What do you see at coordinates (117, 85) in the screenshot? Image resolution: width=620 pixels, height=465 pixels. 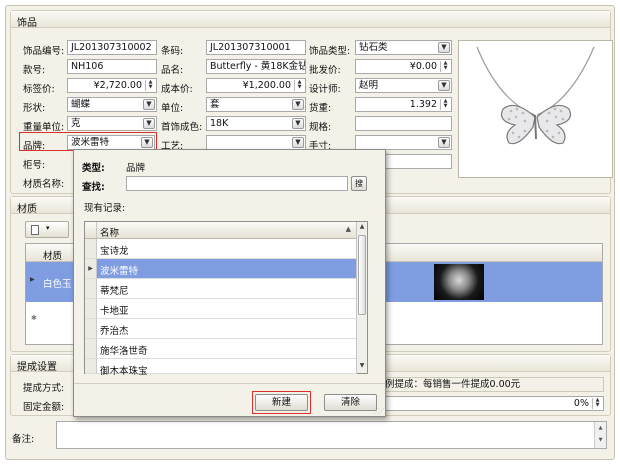 I see `tag-price-value: ¥2,720.00` at bounding box center [117, 85].